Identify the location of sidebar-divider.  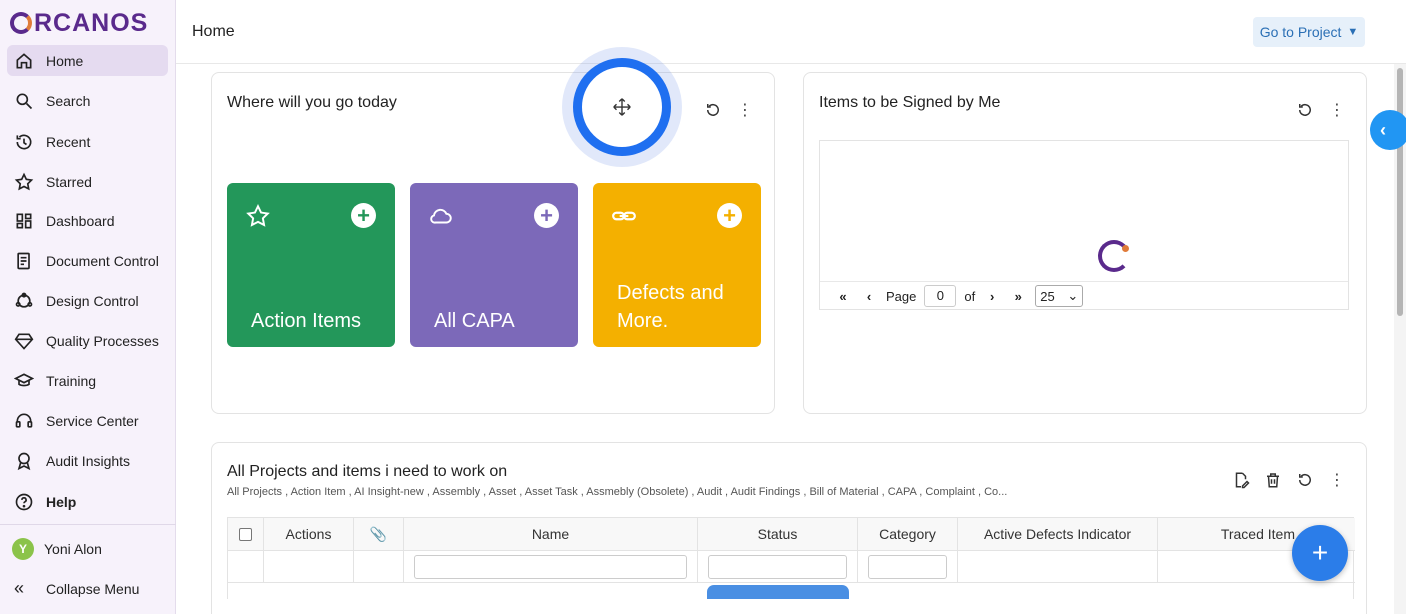
(88, 524).